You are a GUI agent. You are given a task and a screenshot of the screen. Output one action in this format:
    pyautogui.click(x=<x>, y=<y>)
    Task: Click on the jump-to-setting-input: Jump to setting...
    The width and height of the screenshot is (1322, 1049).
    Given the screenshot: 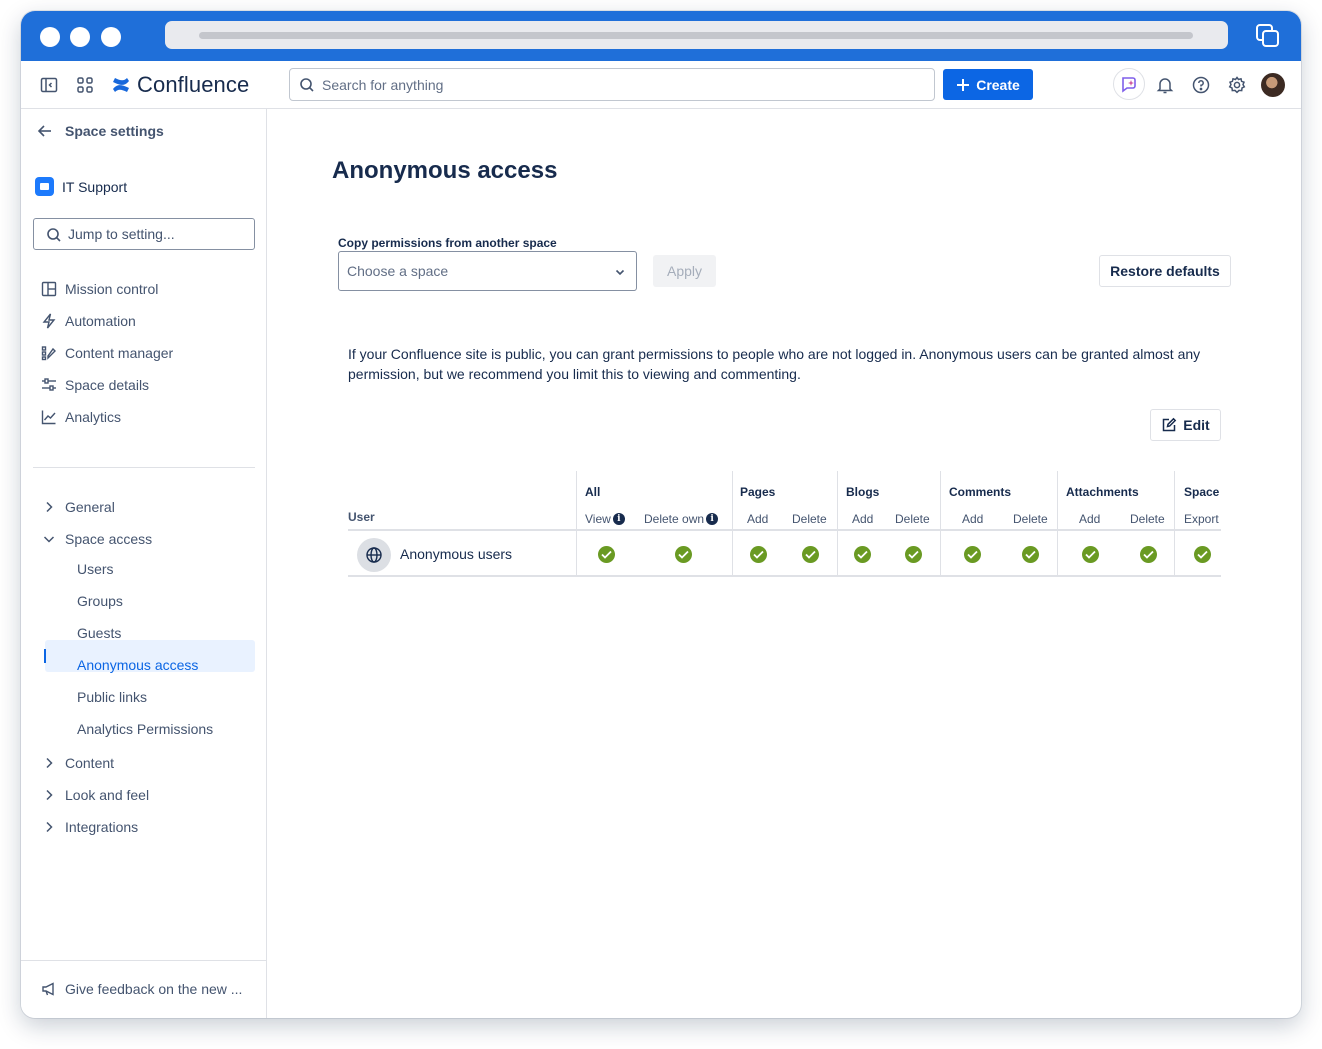 What is the action you would take?
    pyautogui.click(x=144, y=234)
    